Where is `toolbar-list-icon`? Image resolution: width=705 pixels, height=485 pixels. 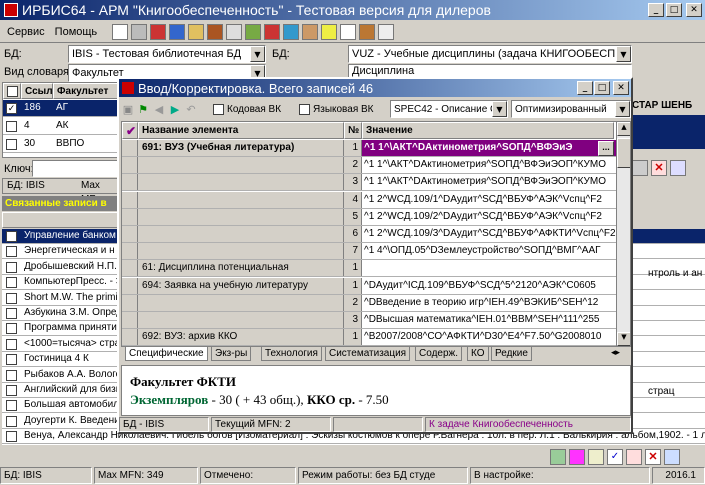 toolbar-list-icon is located at coordinates (177, 31).